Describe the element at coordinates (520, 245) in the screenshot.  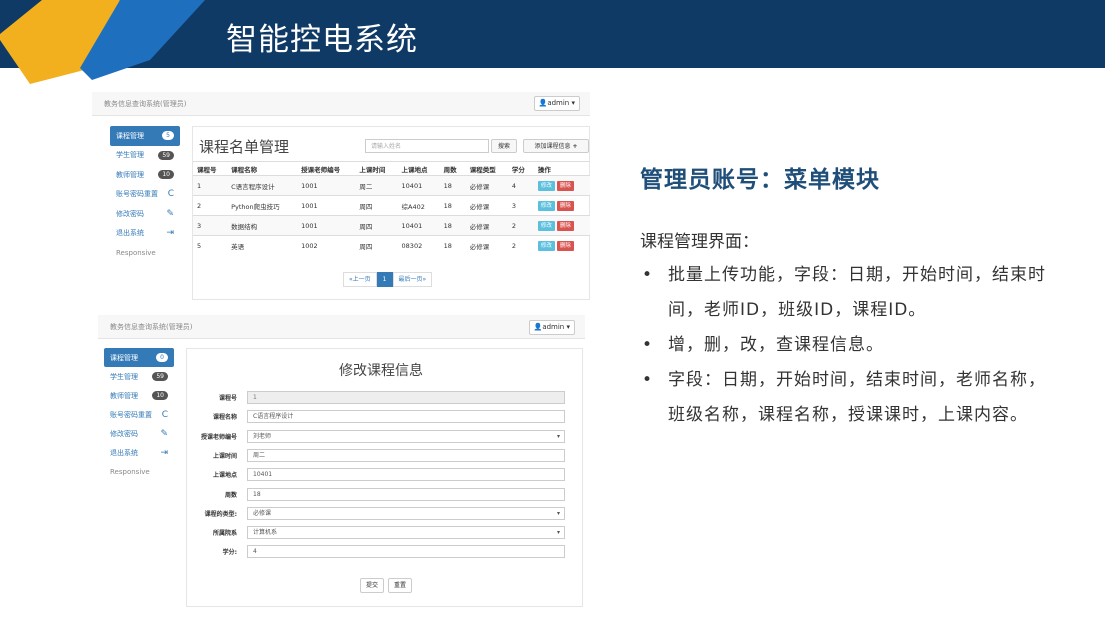
I see `table-cell: 2` at that location.